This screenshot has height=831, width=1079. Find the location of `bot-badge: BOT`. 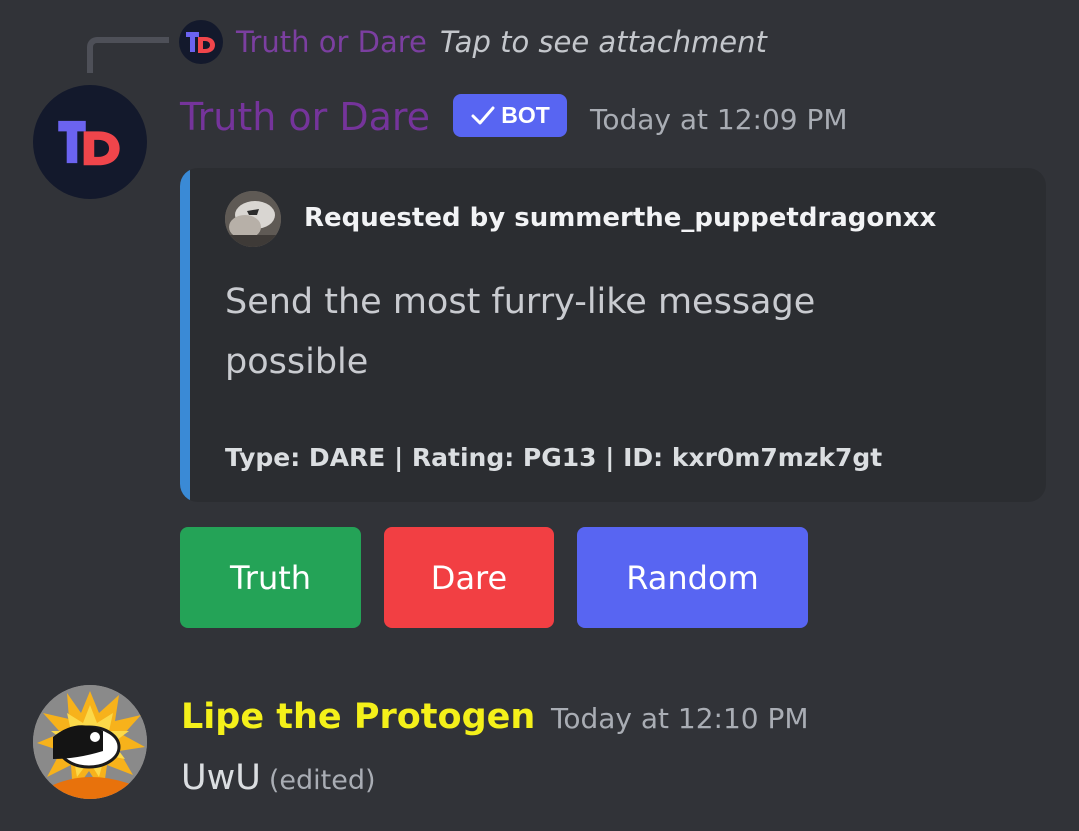

bot-badge: BOT is located at coordinates (510, 115).